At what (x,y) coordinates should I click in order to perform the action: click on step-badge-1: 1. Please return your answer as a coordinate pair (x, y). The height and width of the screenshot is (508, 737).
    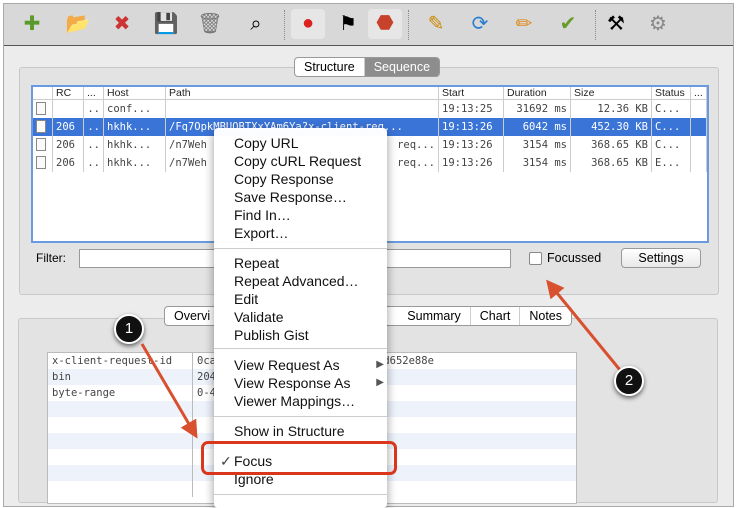
    Looking at the image, I should click on (129, 329).